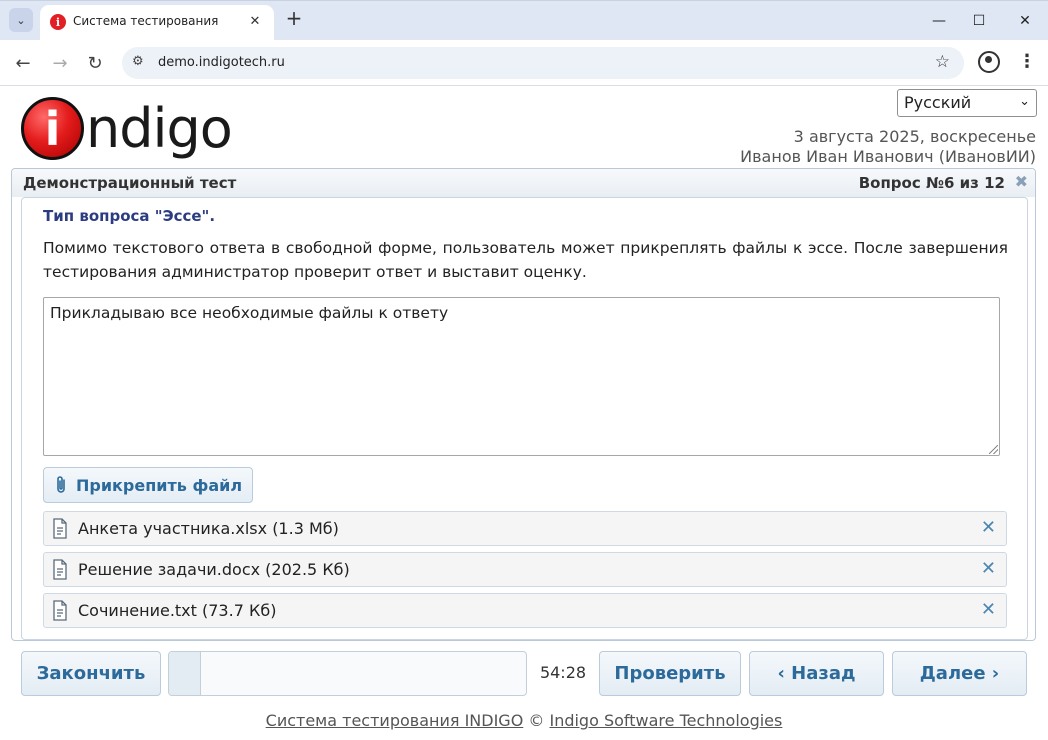 This screenshot has width=1048, height=740. What do you see at coordinates (914, 136) in the screenshot?
I see `current-date: 3 августа 2025, воскресенье` at bounding box center [914, 136].